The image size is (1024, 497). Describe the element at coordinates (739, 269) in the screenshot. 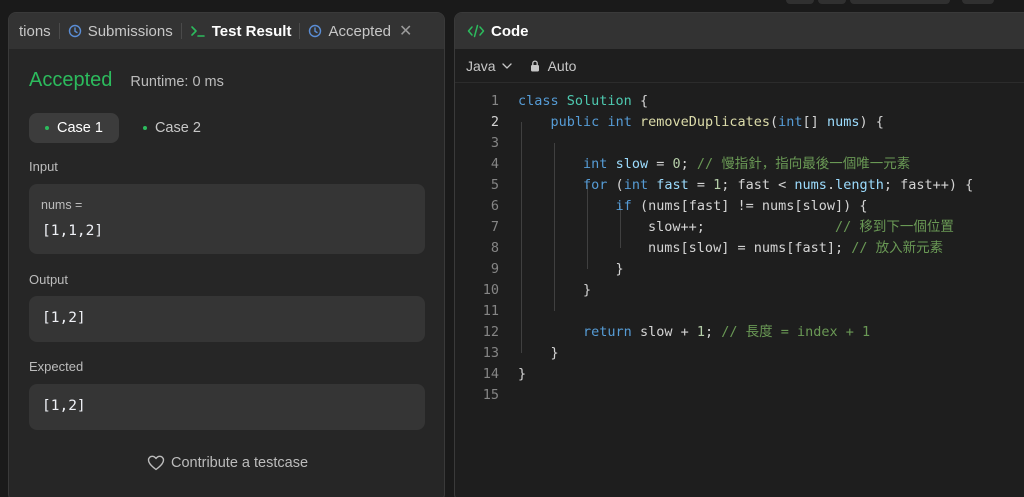

I see `code-line: 9 }` at that location.